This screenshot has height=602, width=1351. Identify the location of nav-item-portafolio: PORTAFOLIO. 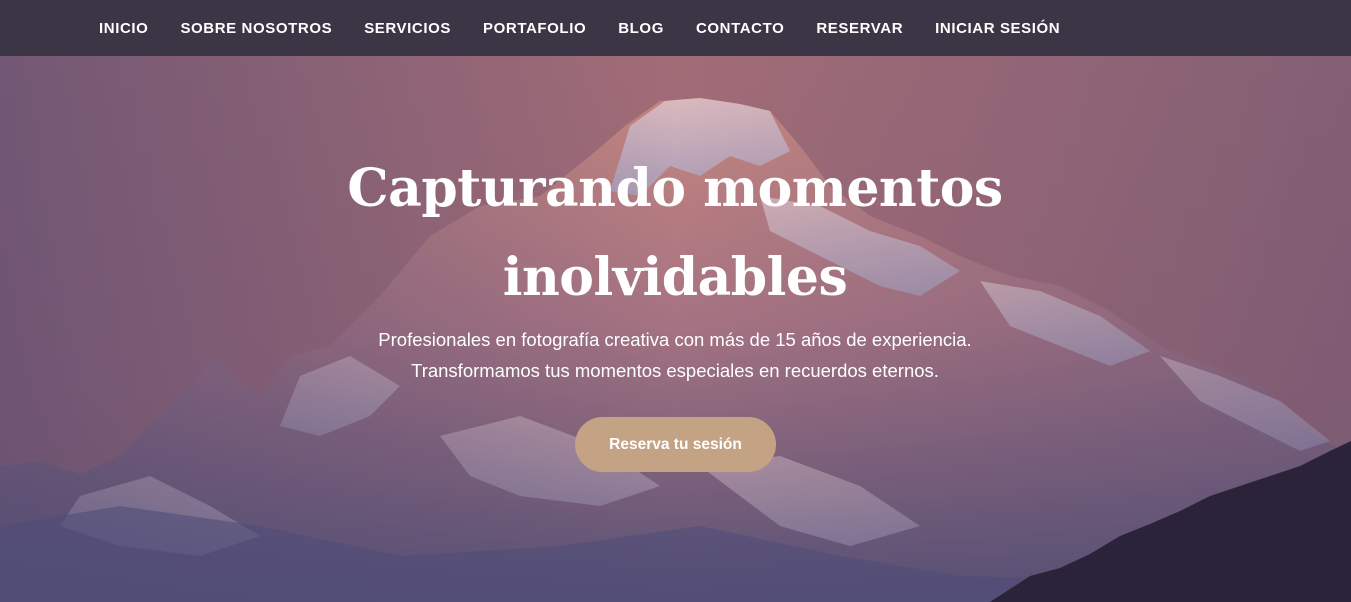
(534, 28).